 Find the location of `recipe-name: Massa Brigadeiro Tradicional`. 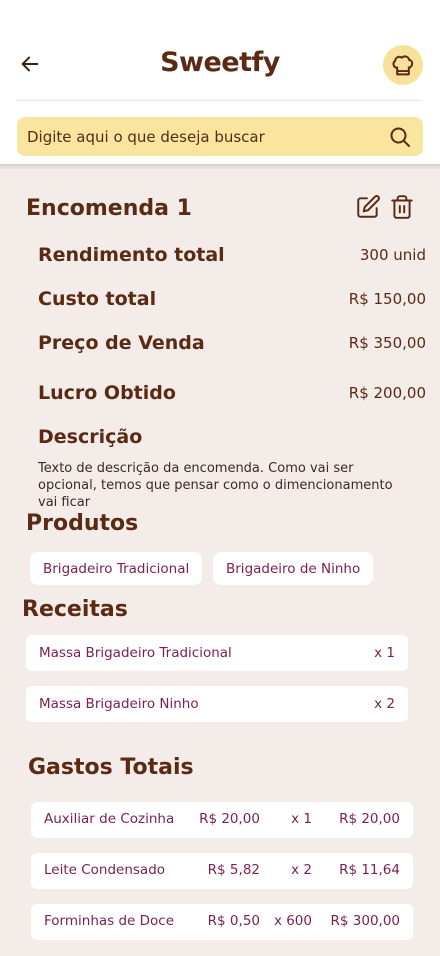

recipe-name: Massa Brigadeiro Tradicional is located at coordinates (135, 653).